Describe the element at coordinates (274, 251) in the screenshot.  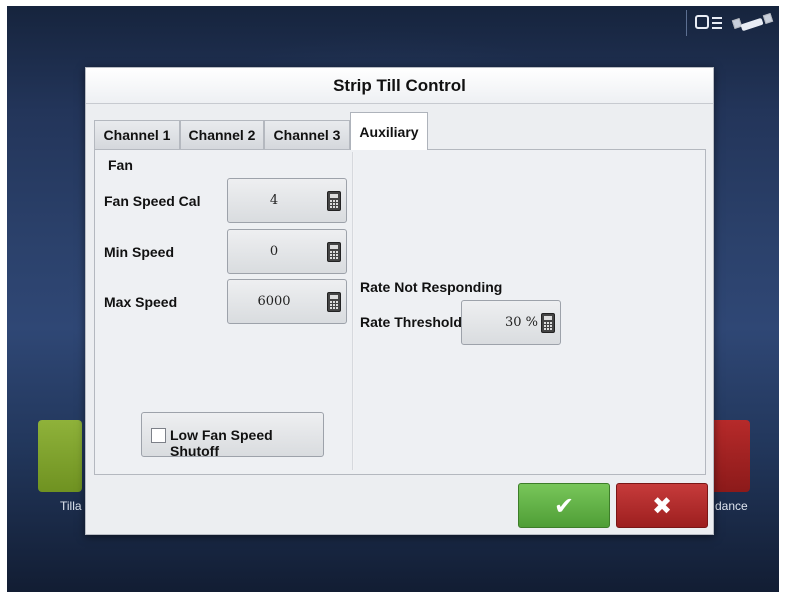
I see `min-speed-value: 0` at that location.